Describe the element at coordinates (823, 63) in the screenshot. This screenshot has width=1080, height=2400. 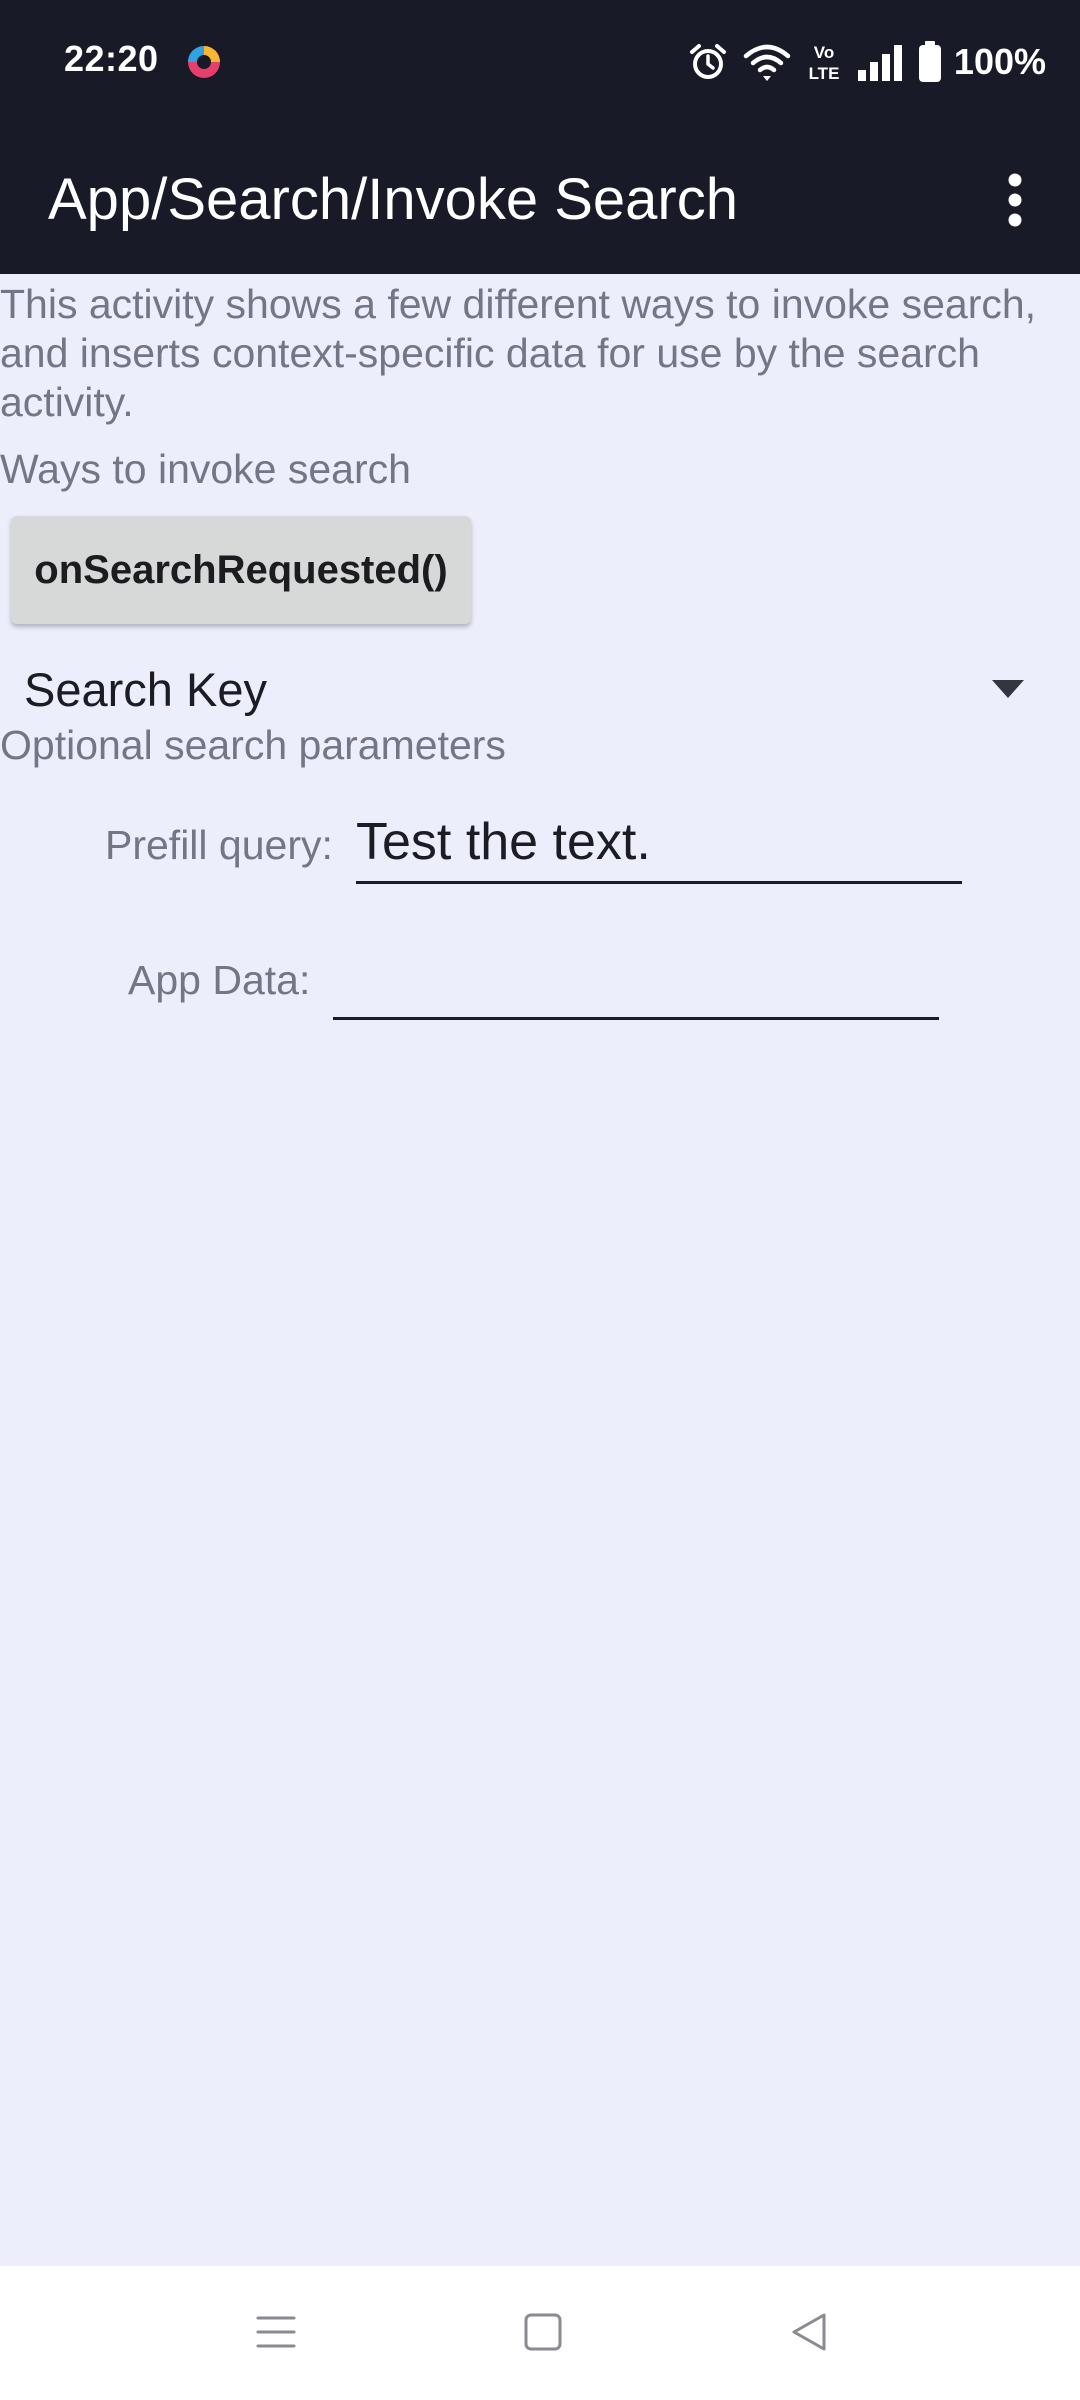
I see `volte-icon: Vo LTE` at that location.